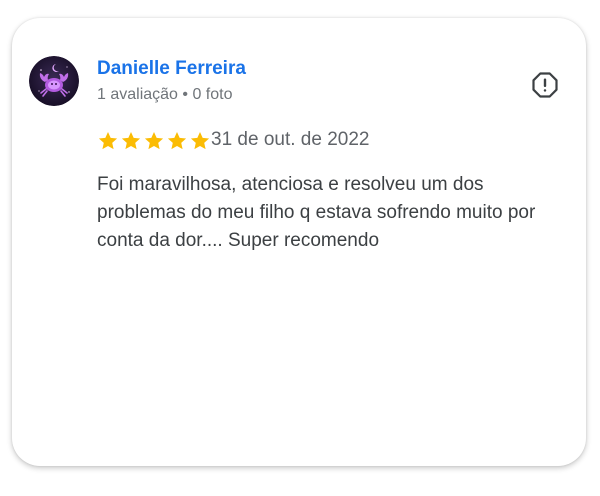 This screenshot has width=600, height=496. I want to click on author-name: Danielle Ferreira, so click(171, 69).